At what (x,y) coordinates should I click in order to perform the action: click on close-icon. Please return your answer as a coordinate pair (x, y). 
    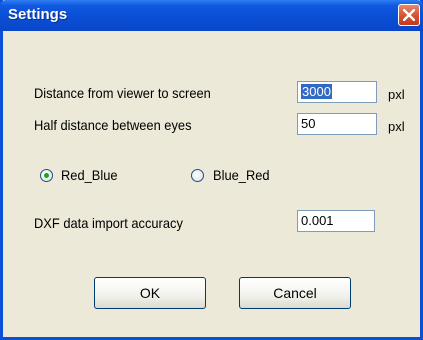
    Looking at the image, I should click on (409, 15).